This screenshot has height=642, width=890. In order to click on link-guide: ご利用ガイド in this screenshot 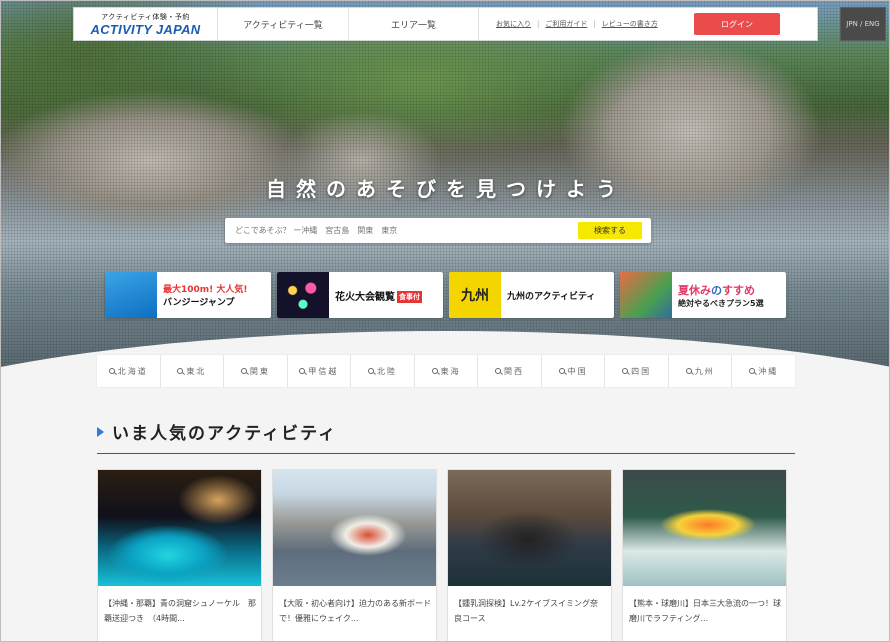, I will do `click(566, 24)`.